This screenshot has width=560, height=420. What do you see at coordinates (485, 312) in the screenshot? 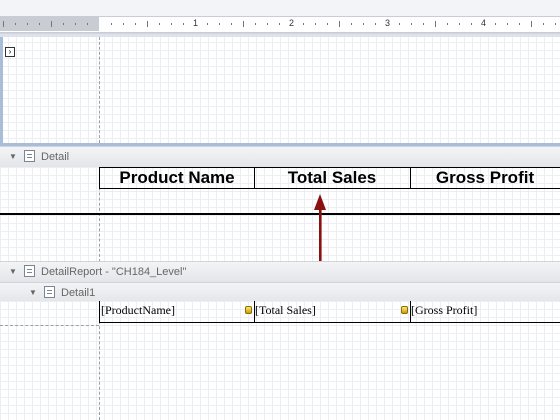
I see `field-gross-profit: [Gross Profit]` at bounding box center [485, 312].